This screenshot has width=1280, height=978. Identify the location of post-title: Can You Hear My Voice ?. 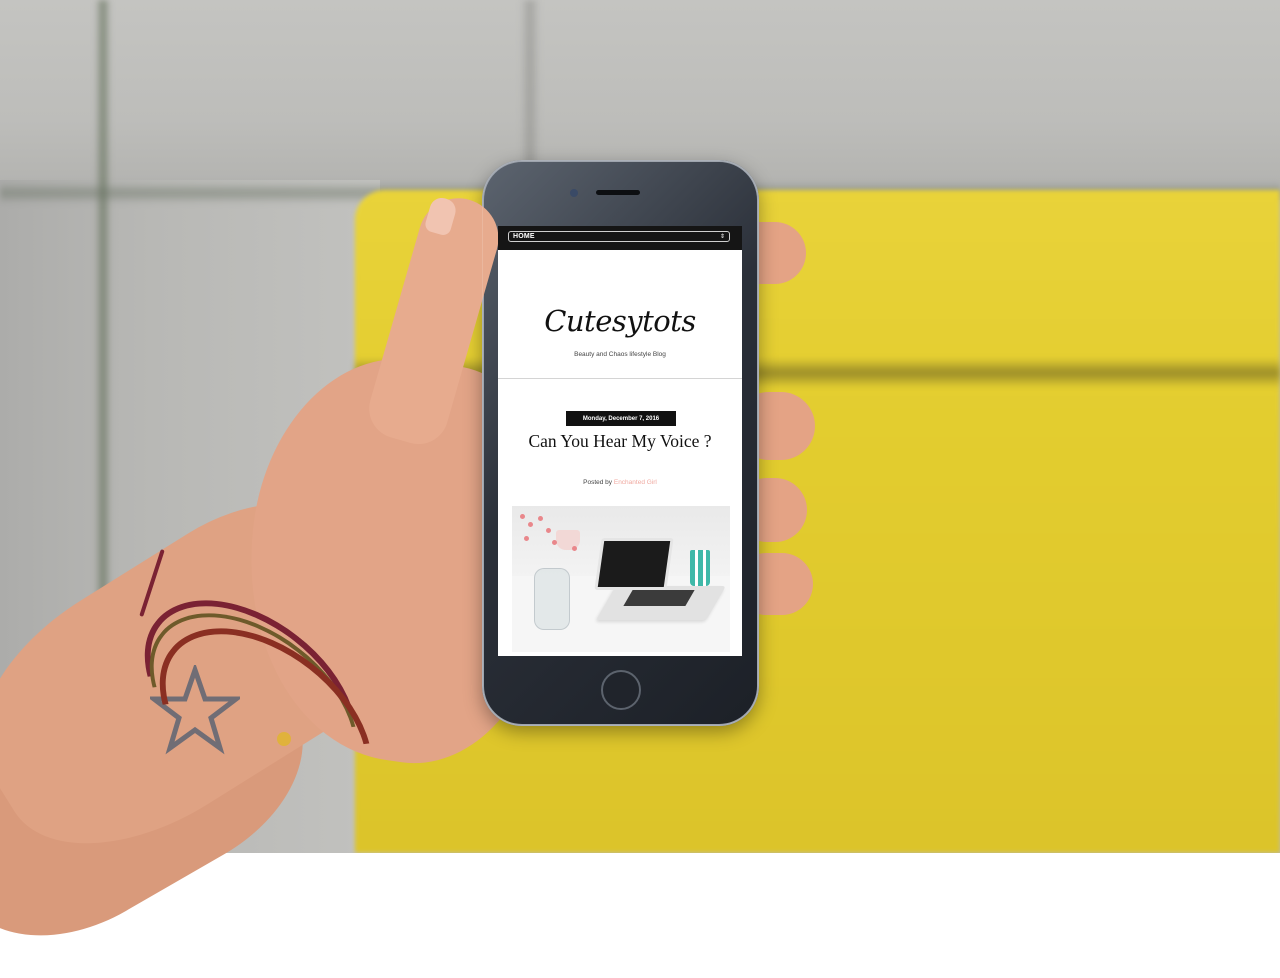
(620, 441).